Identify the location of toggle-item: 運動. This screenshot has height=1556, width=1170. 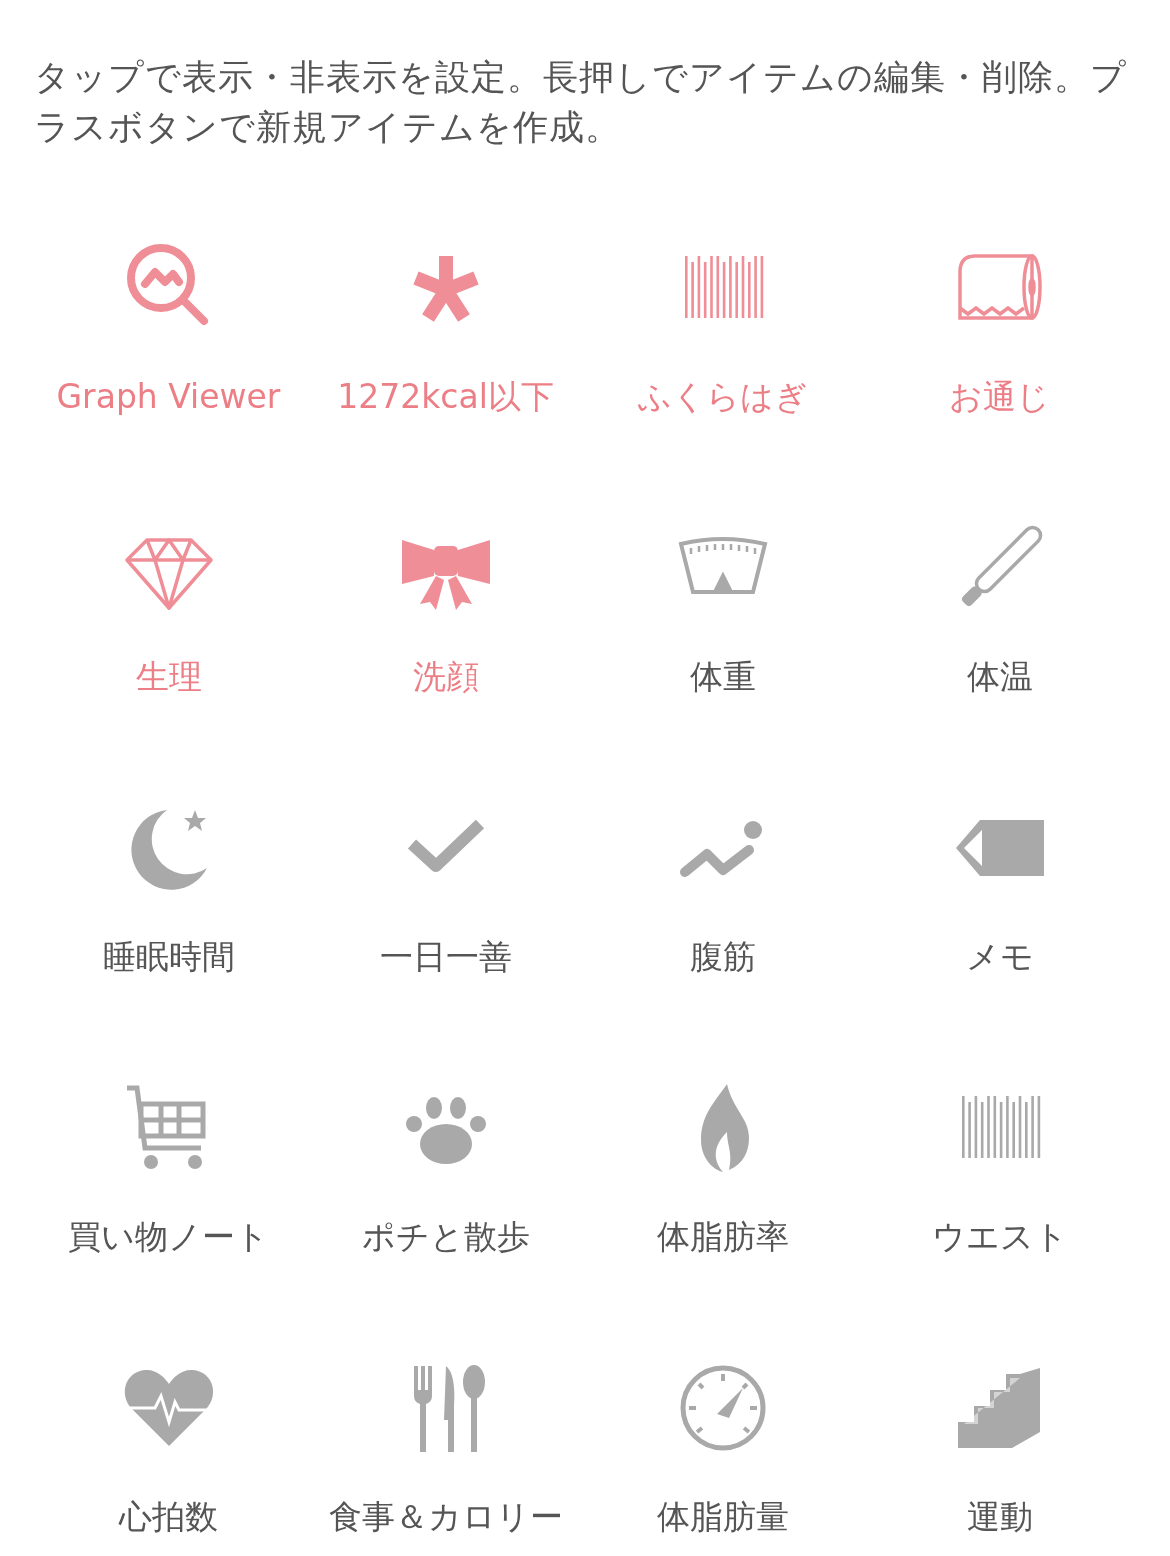
(999, 1448).